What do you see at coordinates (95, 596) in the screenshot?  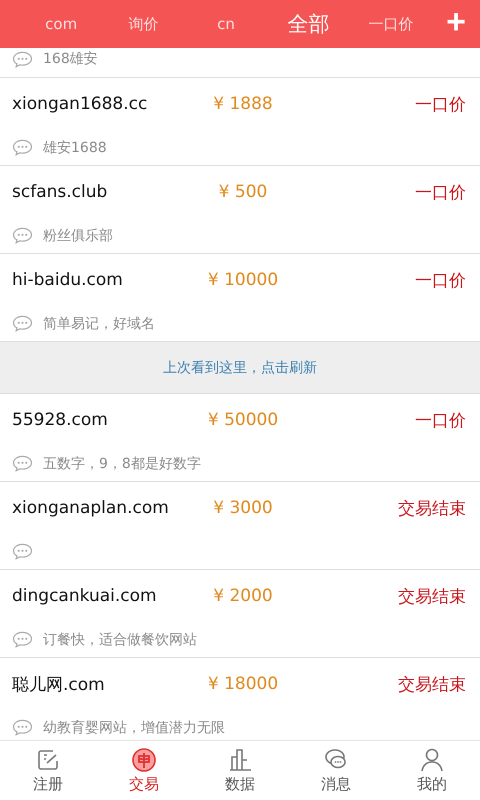 I see `domain-name: dingcankuai.com` at bounding box center [95, 596].